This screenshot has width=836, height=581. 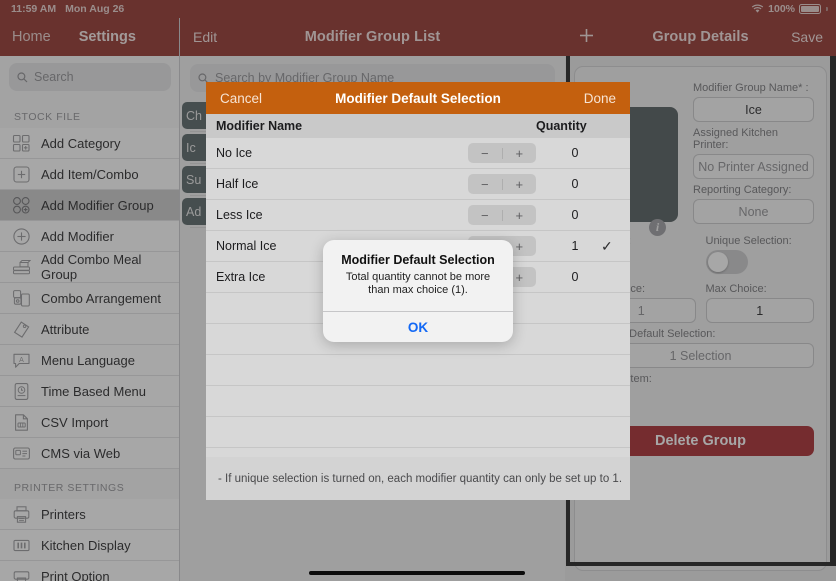 What do you see at coordinates (246, 246) in the screenshot?
I see `row-modifier-name: Normal Ice` at bounding box center [246, 246].